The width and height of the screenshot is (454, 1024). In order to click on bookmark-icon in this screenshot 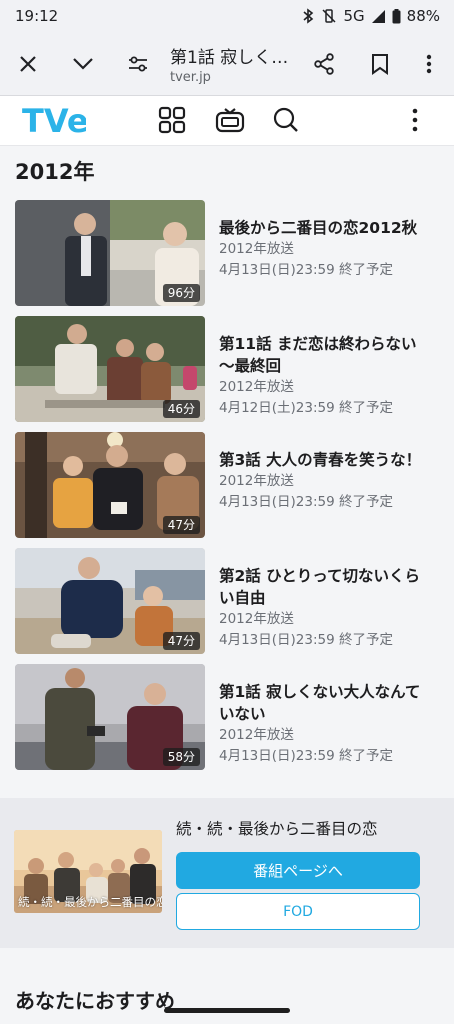, I will do `click(380, 64)`.